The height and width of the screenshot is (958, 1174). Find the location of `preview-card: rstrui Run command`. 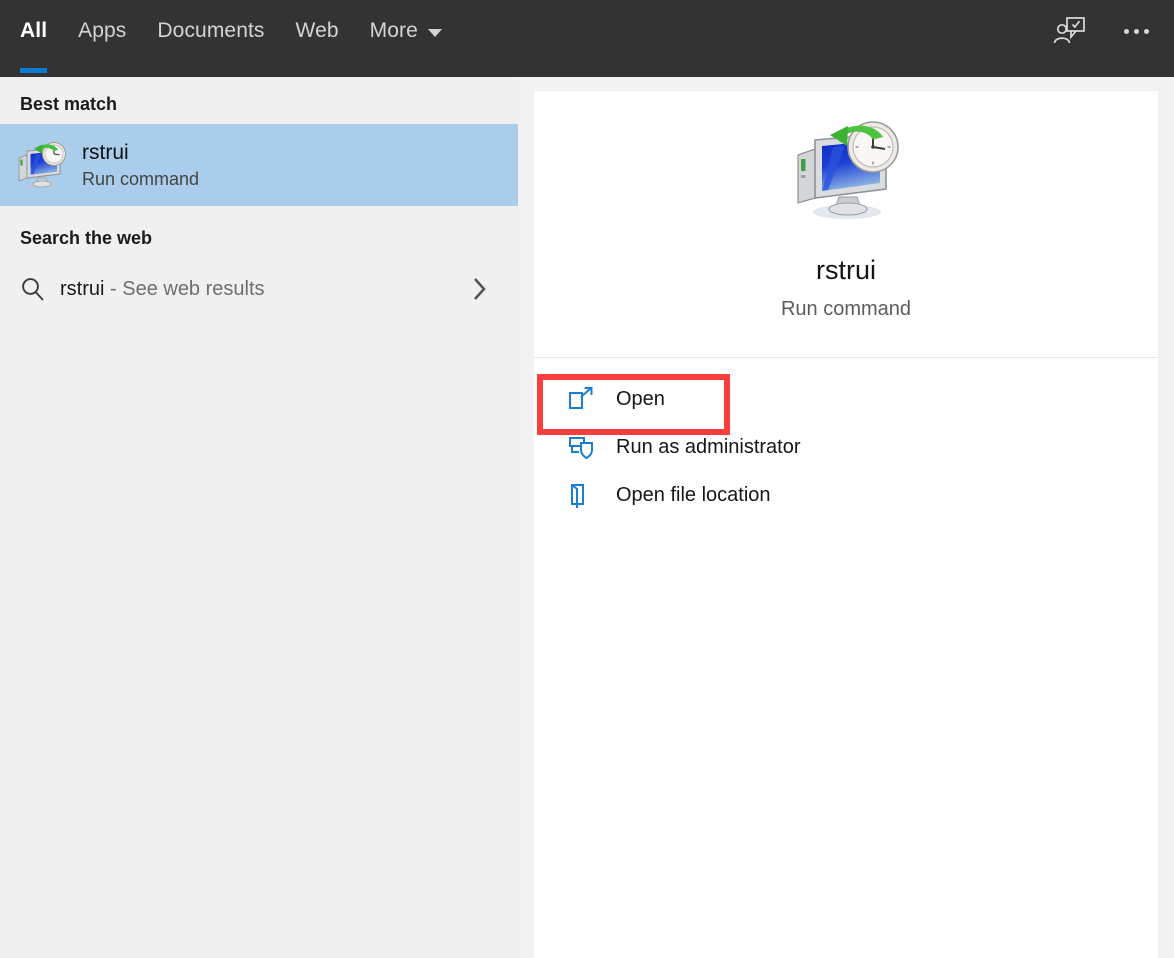

preview-card: rstrui Run command is located at coordinates (846, 224).